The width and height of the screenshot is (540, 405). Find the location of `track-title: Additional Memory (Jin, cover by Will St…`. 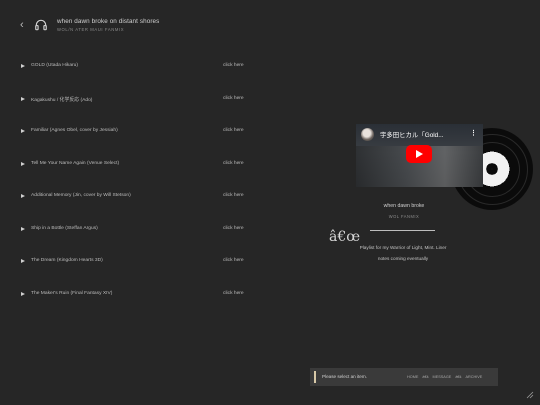

track-title: Additional Memory (Jin, cover by Will St… is located at coordinates (81, 195).